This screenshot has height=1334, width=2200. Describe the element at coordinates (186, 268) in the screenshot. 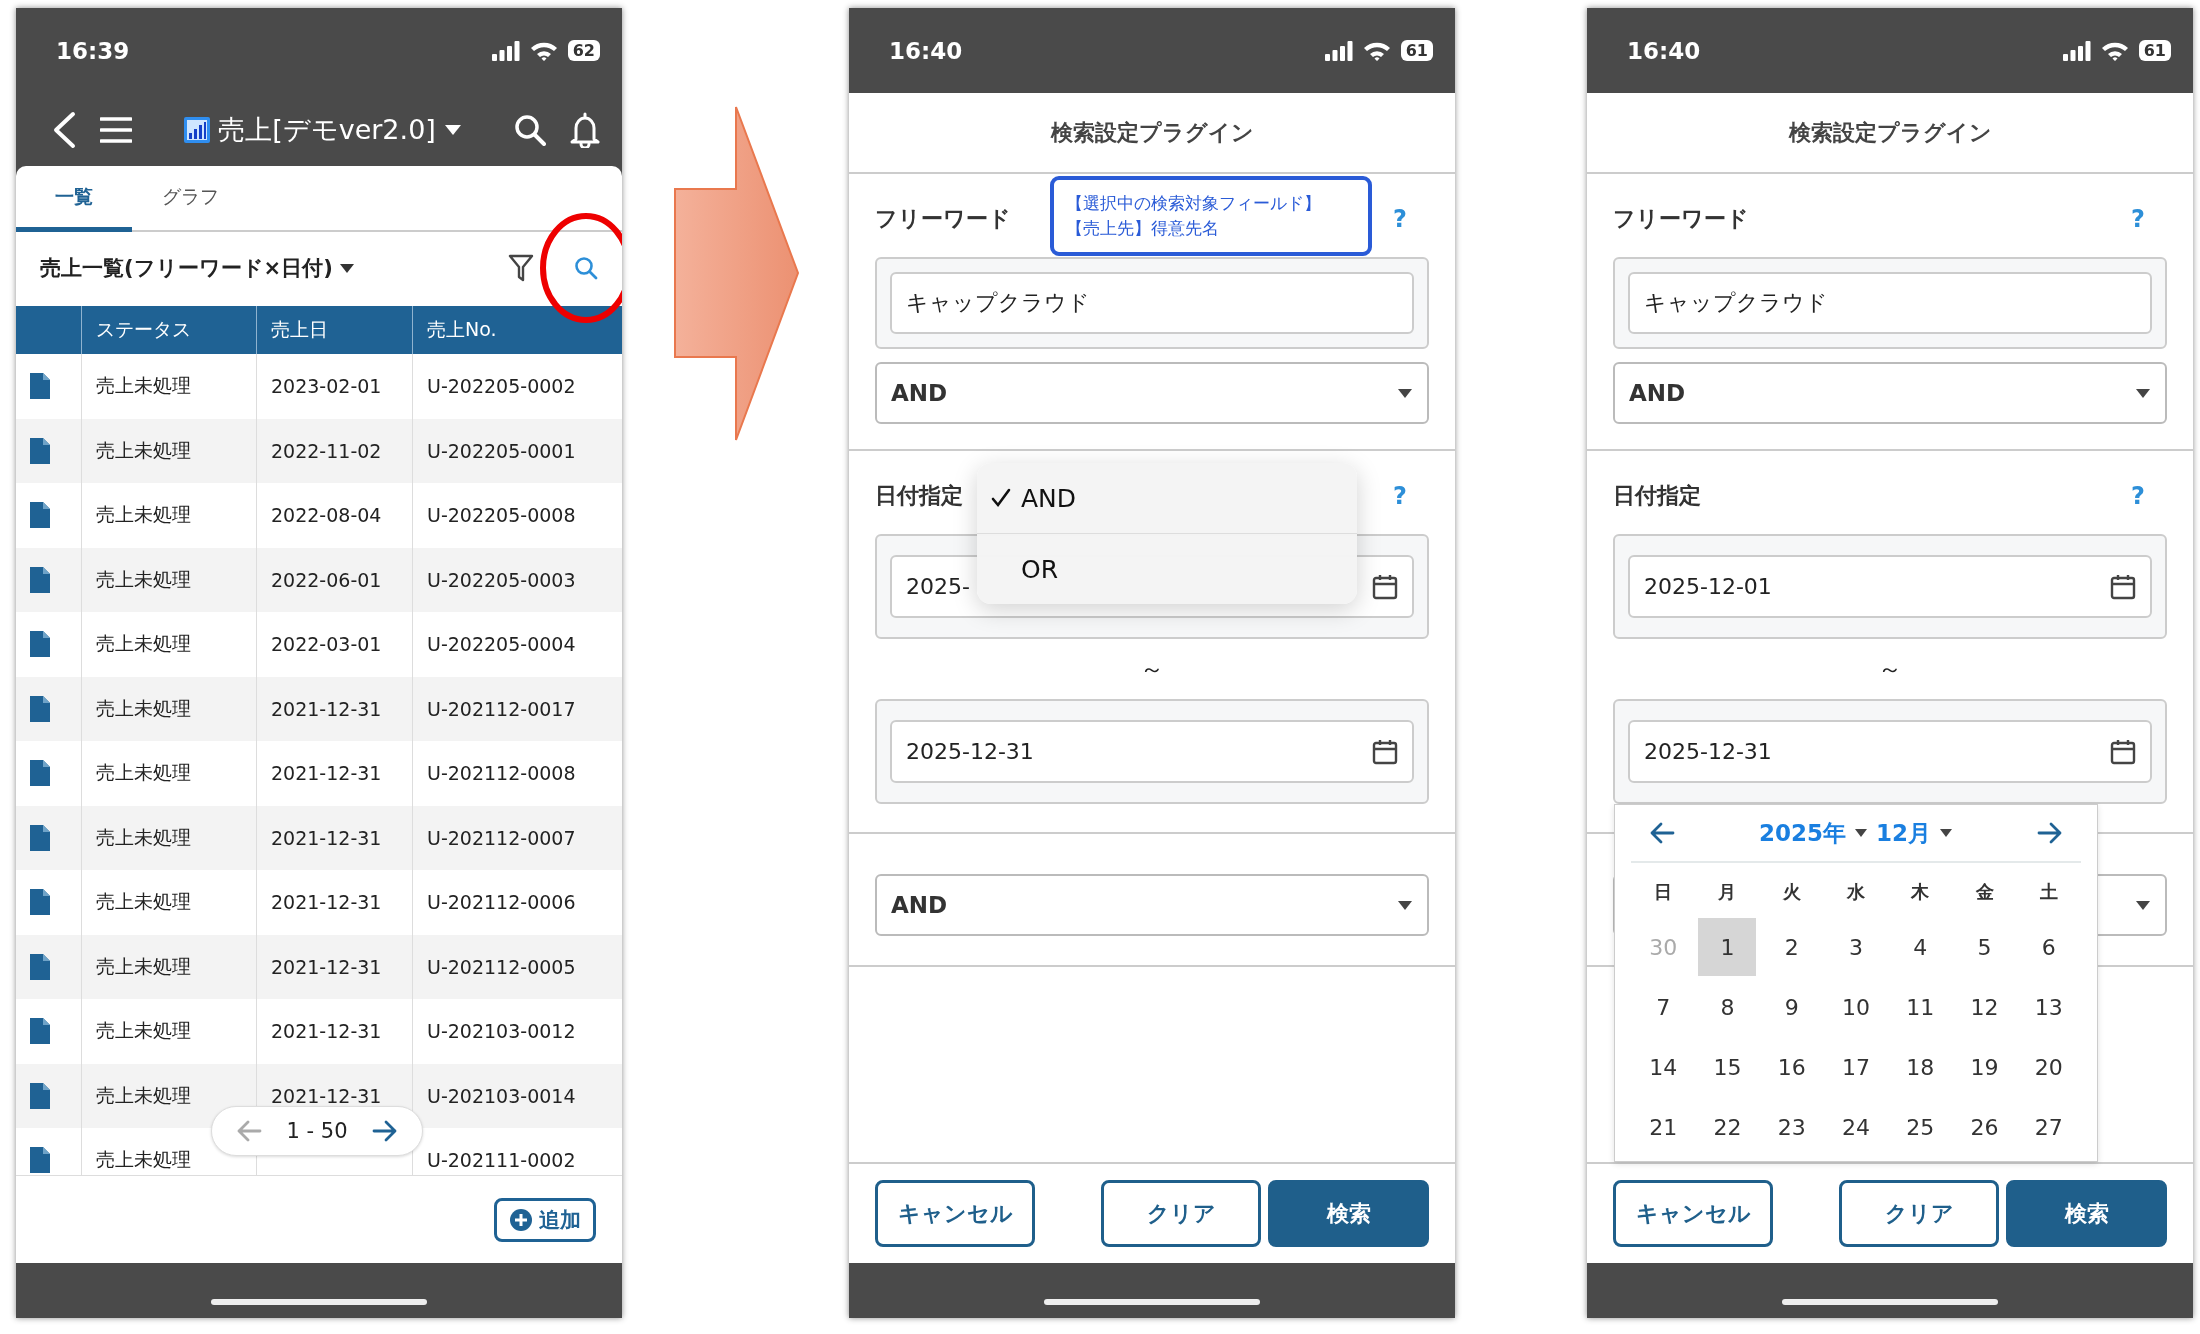

I see `list-title: 売上一覧(フリーワード×日付)` at that location.